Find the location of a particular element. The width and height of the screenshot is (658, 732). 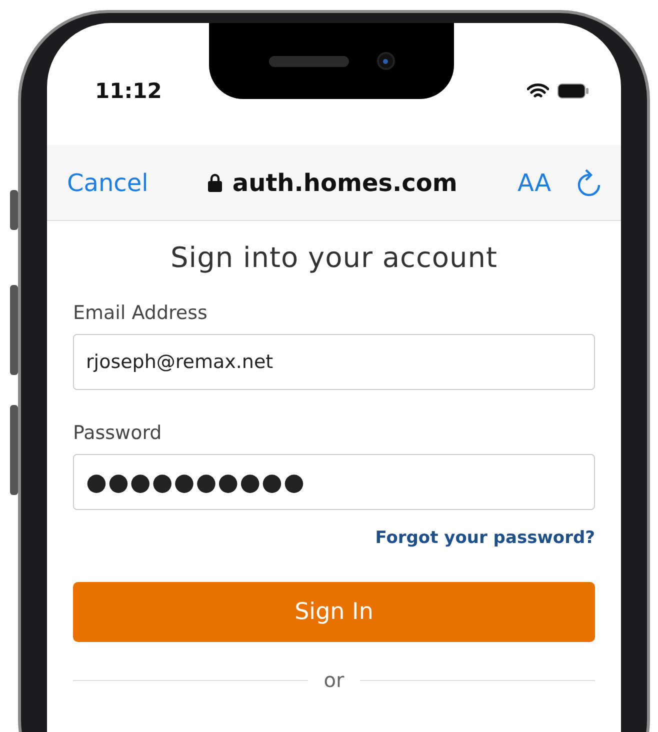

field-label: Password is located at coordinates (118, 433).